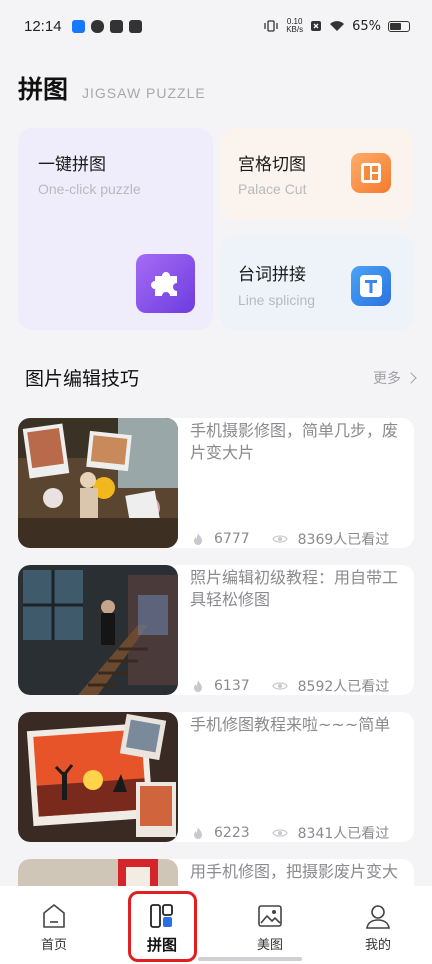  Describe the element at coordinates (216, 630) in the screenshot. I see `article-card: 照片编辑初级教程：用自带工具轻松修图 6137 8592人已看过` at that location.